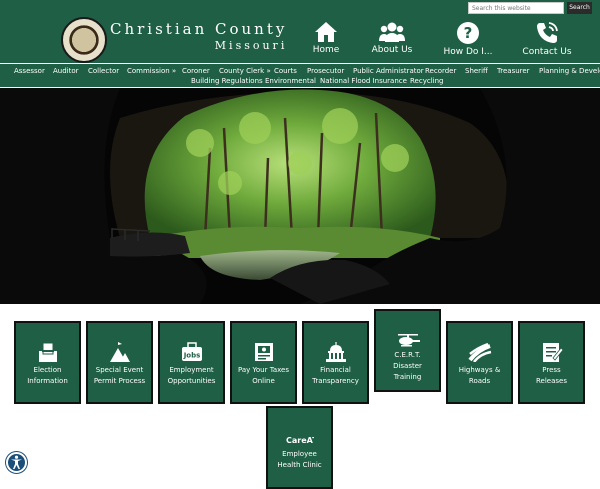 The height and width of the screenshot is (489, 600). I want to click on accessibility-button, so click(16, 462).